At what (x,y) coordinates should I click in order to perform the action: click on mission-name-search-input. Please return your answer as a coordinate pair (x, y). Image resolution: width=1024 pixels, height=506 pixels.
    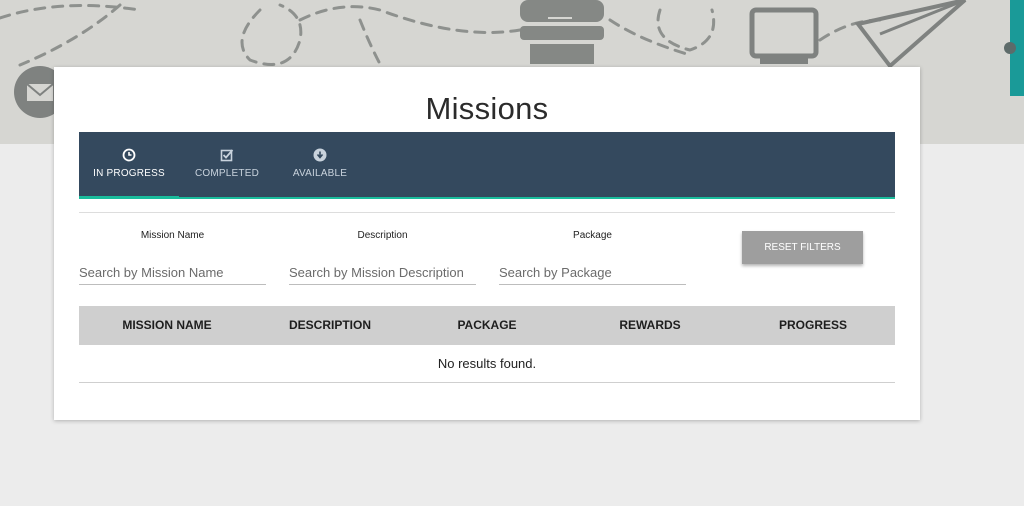
    Looking at the image, I should click on (172, 273).